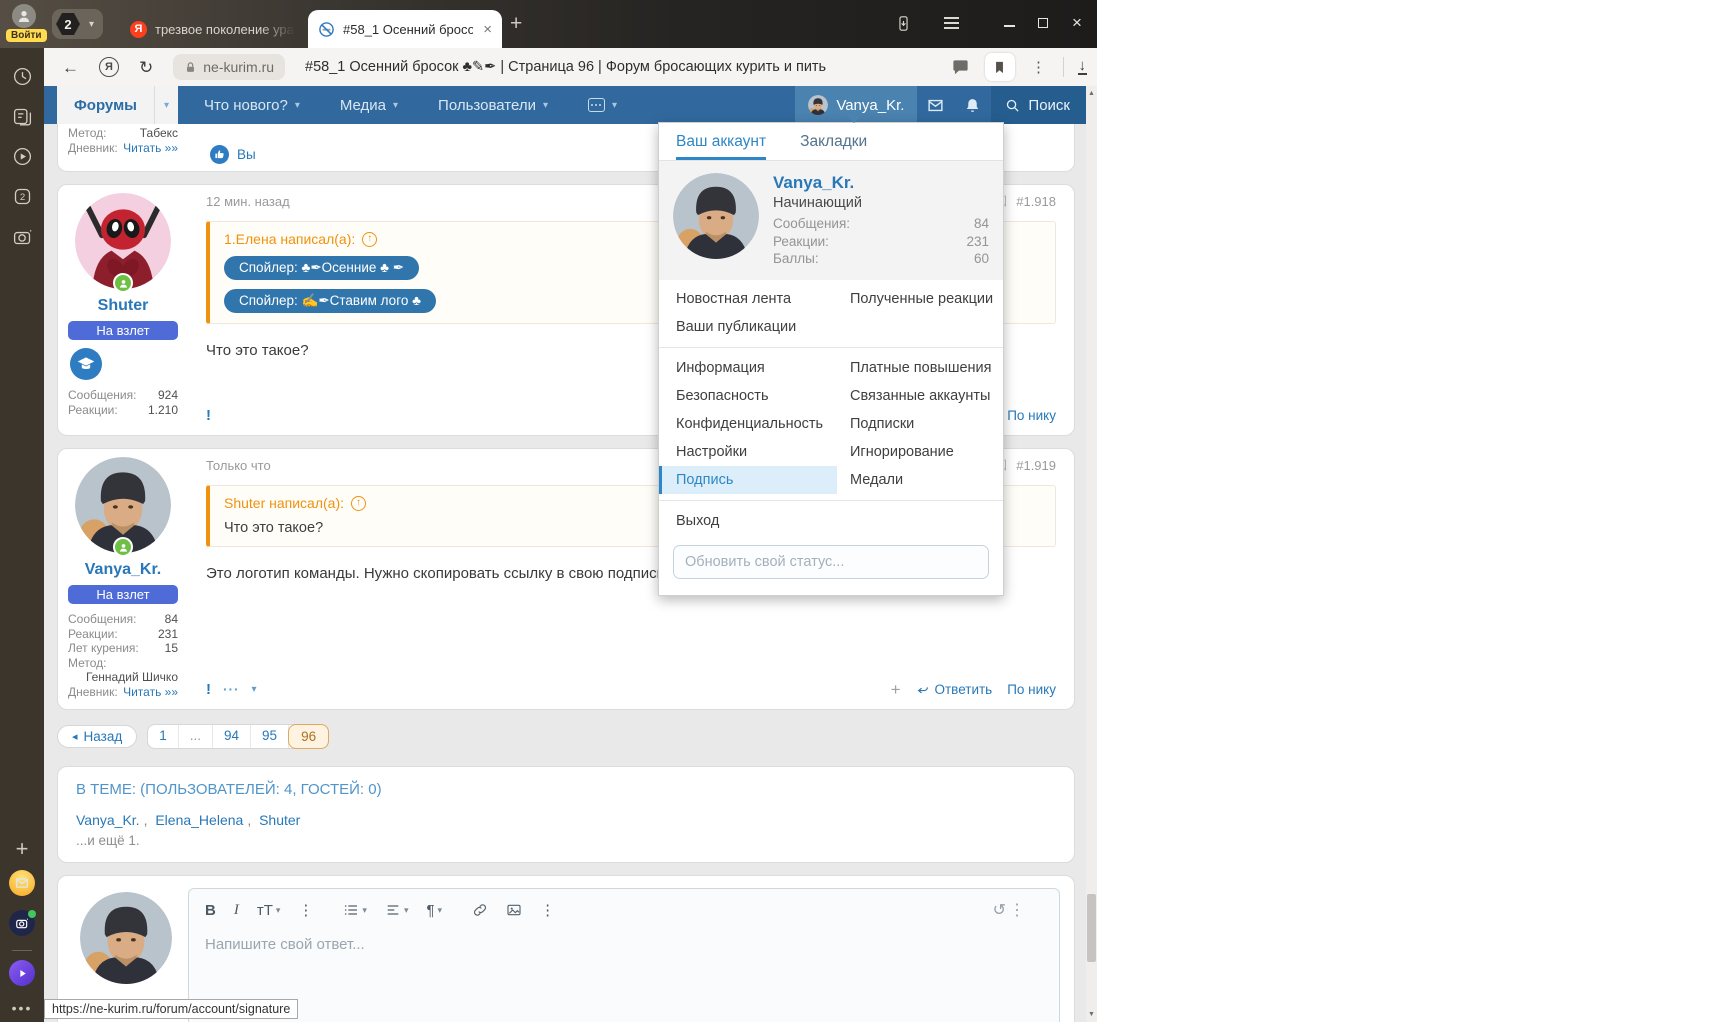 Image resolution: width=1715 pixels, height=1022 pixels. What do you see at coordinates (480, 910) in the screenshot?
I see `insert-link-icon` at bounding box center [480, 910].